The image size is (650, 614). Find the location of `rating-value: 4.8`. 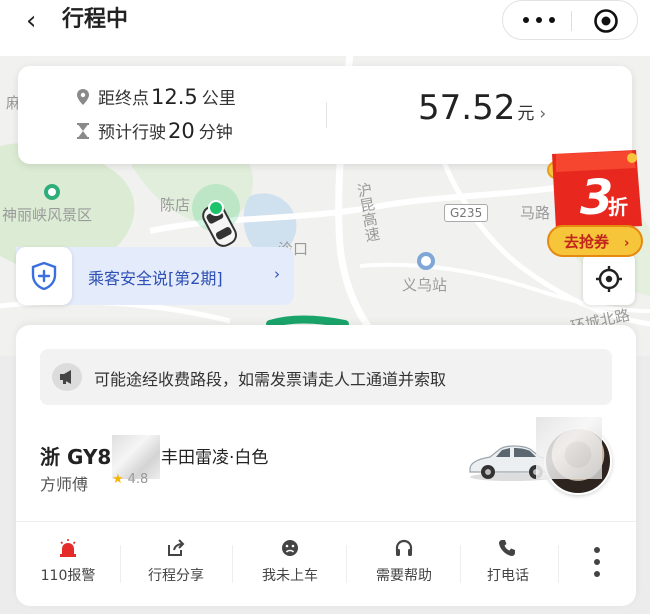

rating-value: 4.8 is located at coordinates (138, 479).